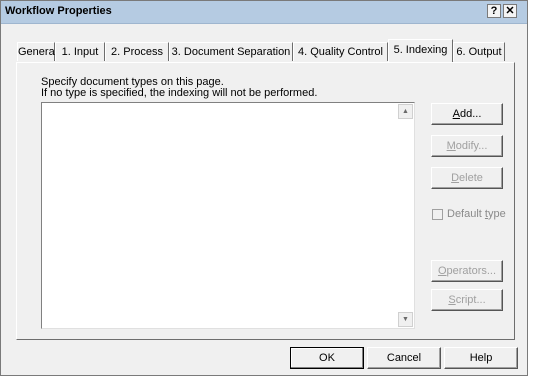 Image resolution: width=534 pixels, height=376 pixels. Describe the element at coordinates (442, 271) in the screenshot. I see `operators-button-mnemonic: O` at that location.